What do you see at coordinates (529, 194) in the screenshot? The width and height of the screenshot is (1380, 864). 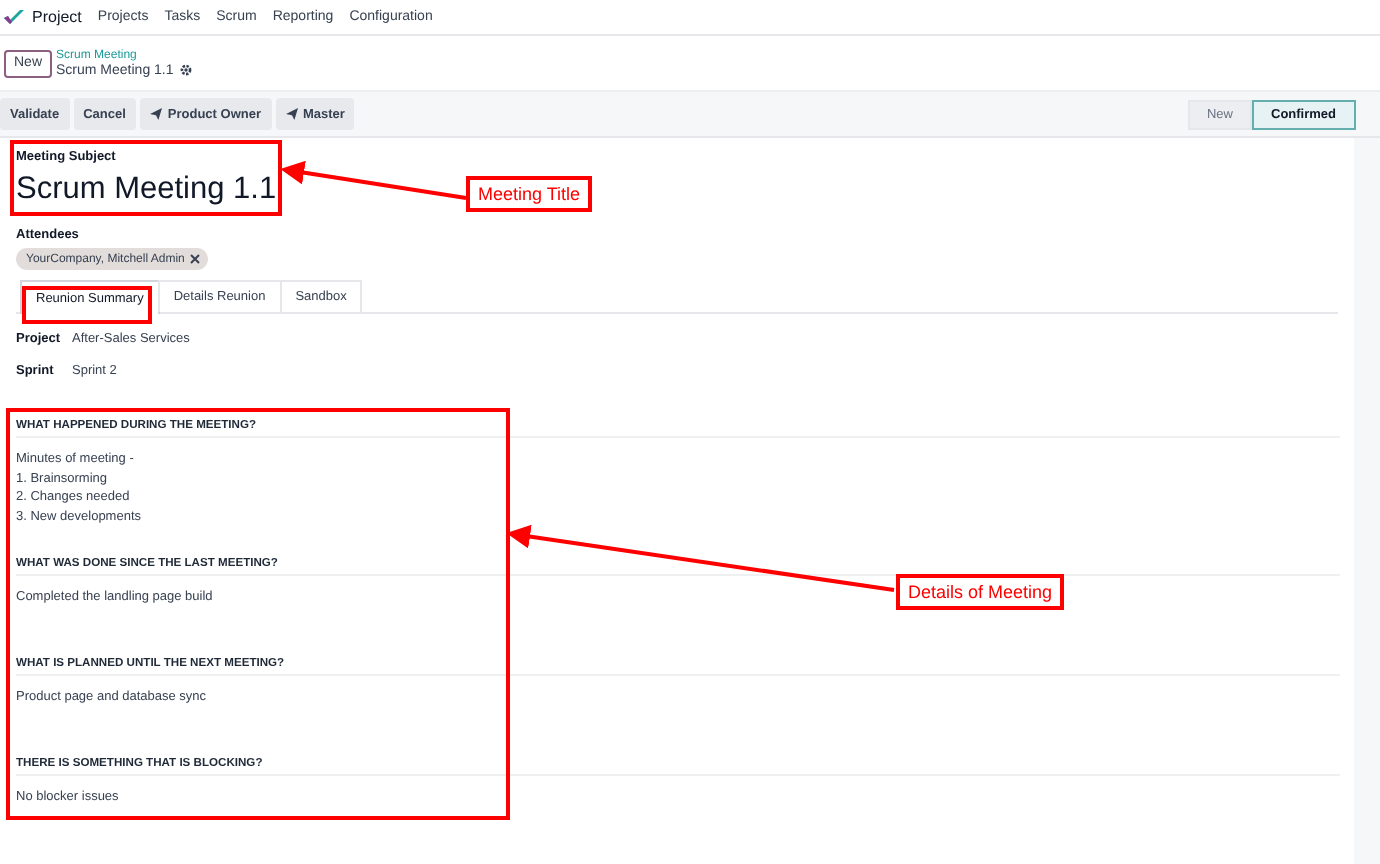 I see `callout-label: Meeting Title` at bounding box center [529, 194].